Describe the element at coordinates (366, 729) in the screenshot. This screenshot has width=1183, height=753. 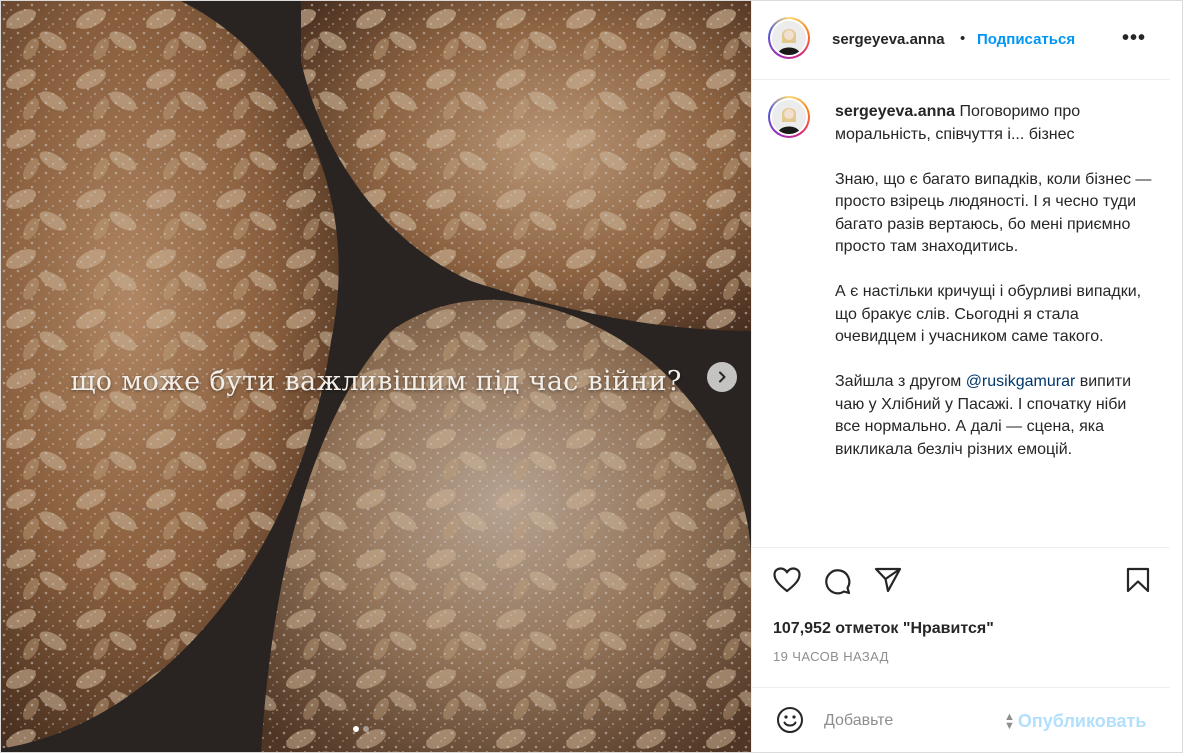
I see `carousel-dot` at that location.